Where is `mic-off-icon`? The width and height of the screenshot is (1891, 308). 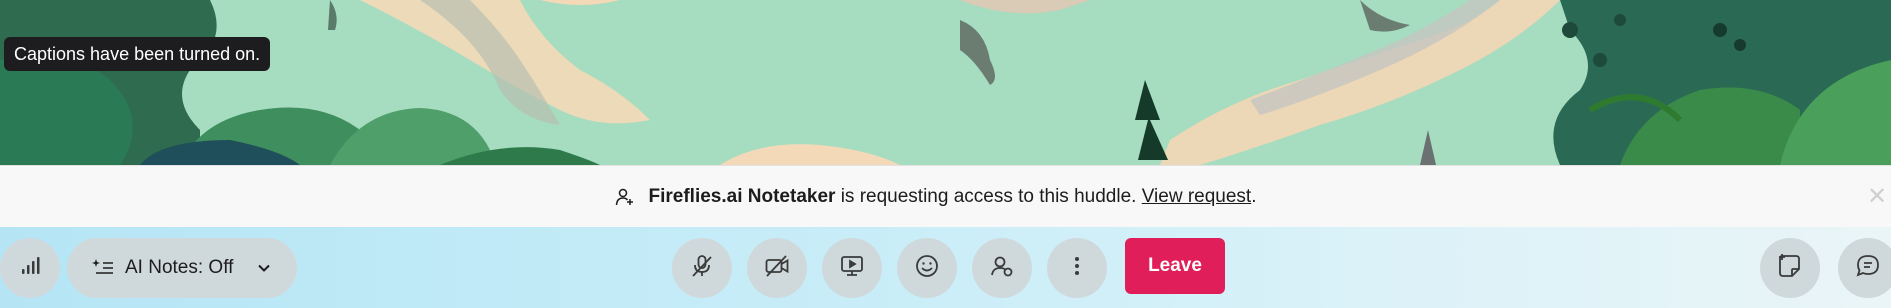 mic-off-icon is located at coordinates (702, 268).